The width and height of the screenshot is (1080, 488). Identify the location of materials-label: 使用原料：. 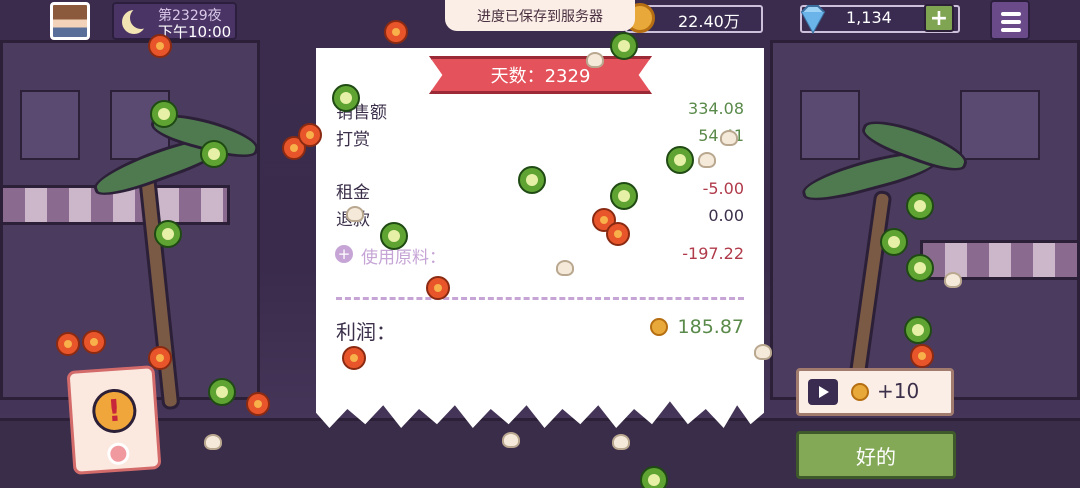
(403, 255).